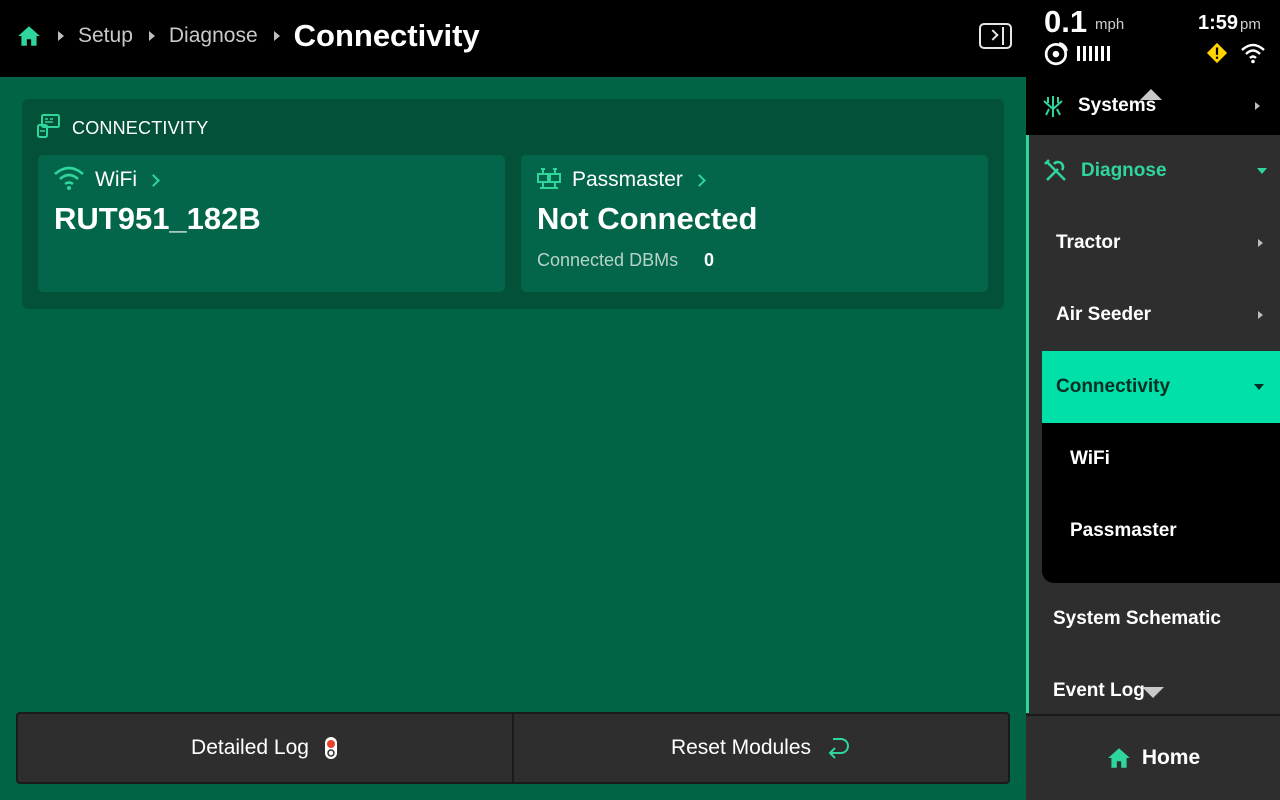 Image resolution: width=1280 pixels, height=800 pixels. Describe the element at coordinates (250, 747) in the screenshot. I see `detailed-log-label: Detailed Log` at that location.